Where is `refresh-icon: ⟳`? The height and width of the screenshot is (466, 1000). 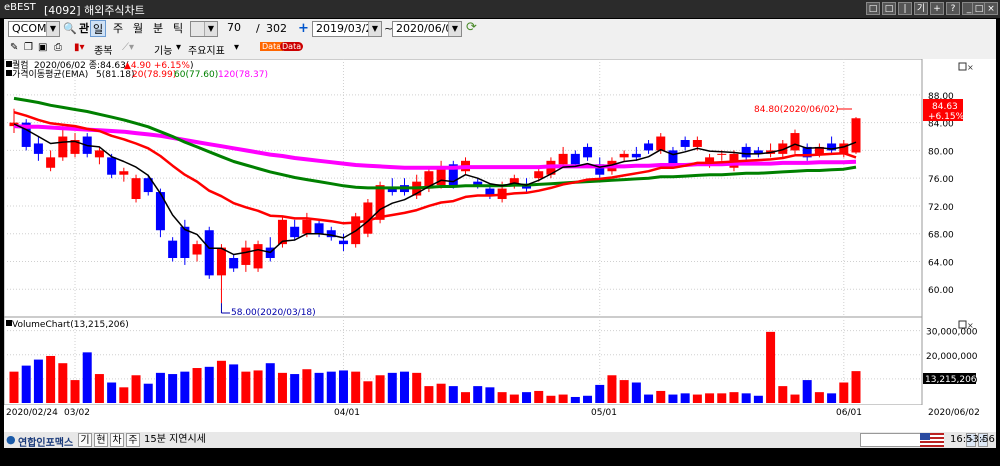
refresh-icon: ⟳ is located at coordinates (471, 27).